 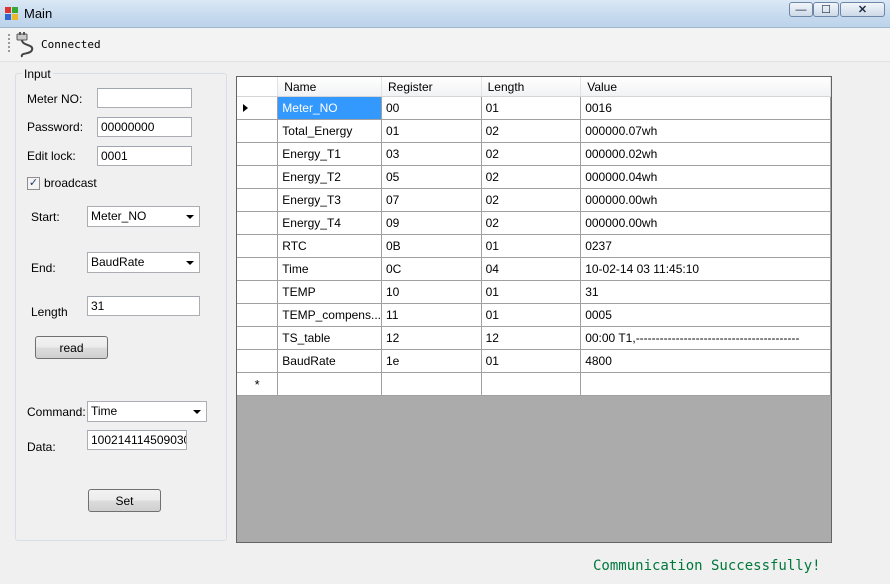 What do you see at coordinates (329, 361) in the screenshot?
I see `cell-name: BaudRate` at bounding box center [329, 361].